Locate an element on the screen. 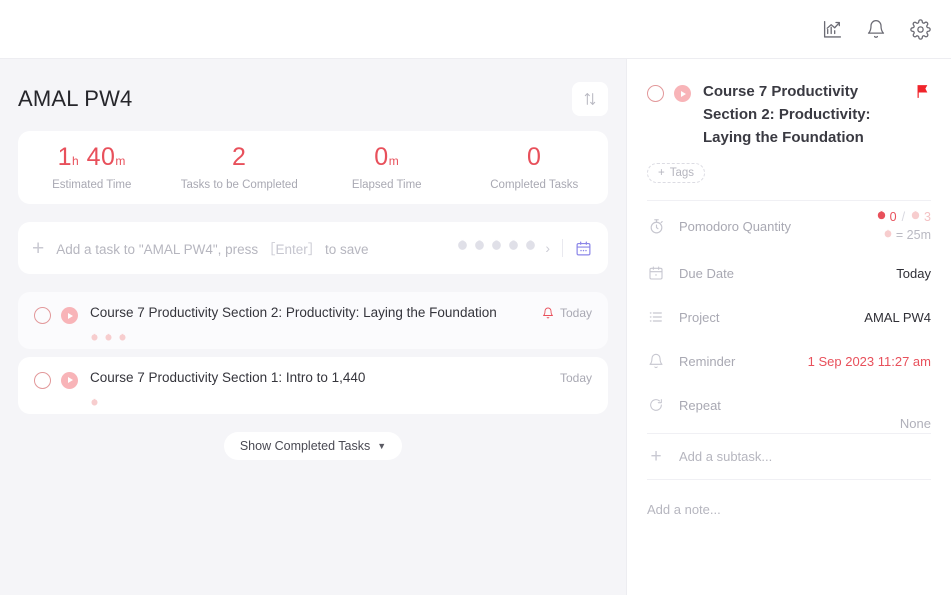 This screenshot has height=595, width=951. property-pomodoro-quantity: Pomodoro Quantity 0 / 3 = 25m is located at coordinates (789, 226).